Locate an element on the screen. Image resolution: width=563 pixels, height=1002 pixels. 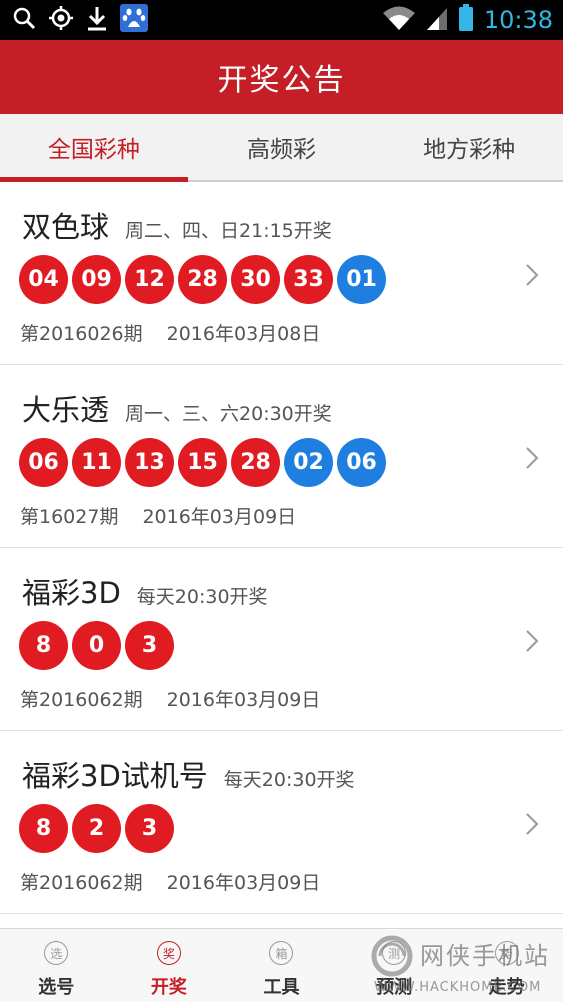
blue-ball: 01 is located at coordinates (361, 279).